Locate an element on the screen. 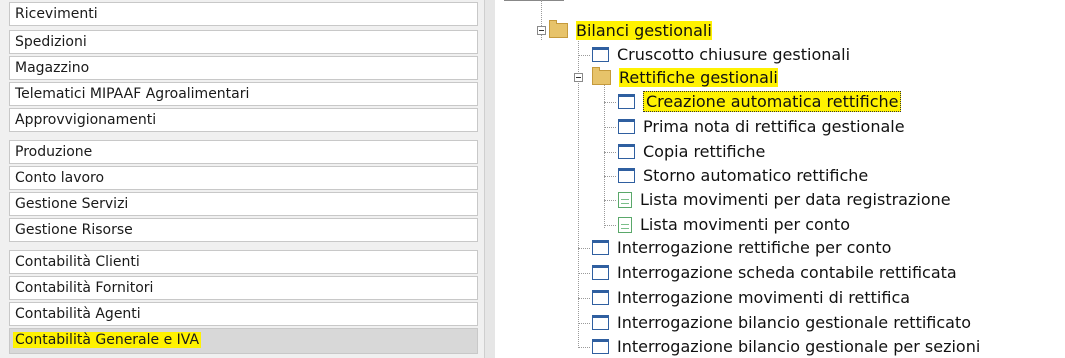  tree-node-label: Lista movimenti per data registrazione is located at coordinates (795, 199).